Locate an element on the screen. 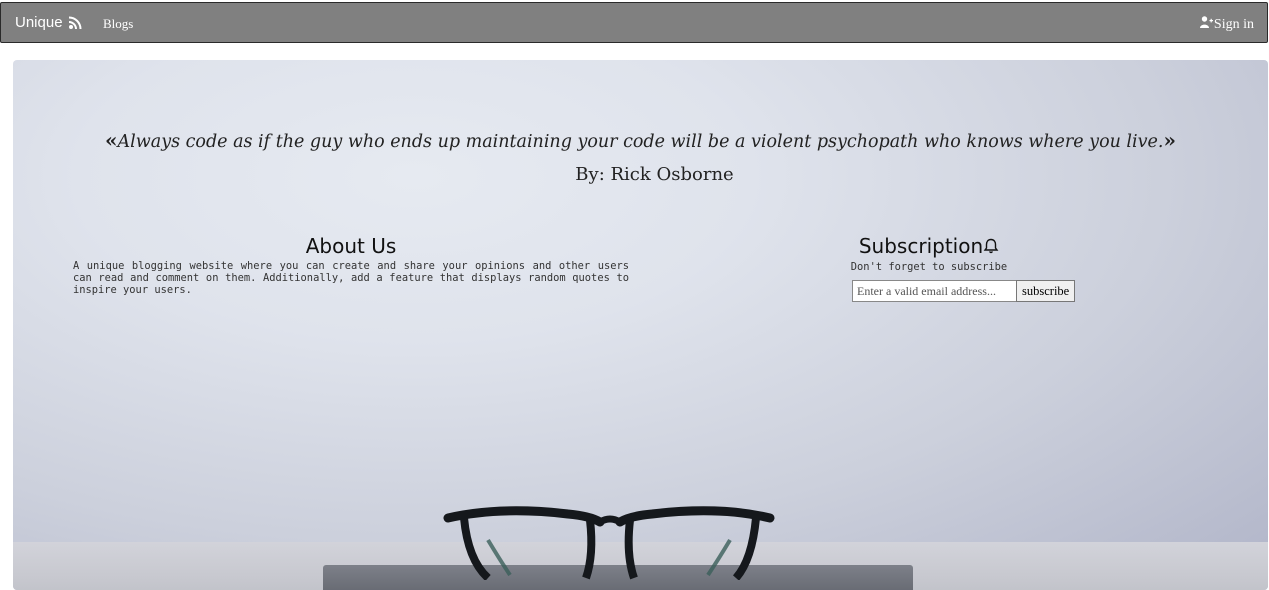 This screenshot has width=1269, height=590. top-navbar: Unique Blogs Sign in is located at coordinates (634, 22).